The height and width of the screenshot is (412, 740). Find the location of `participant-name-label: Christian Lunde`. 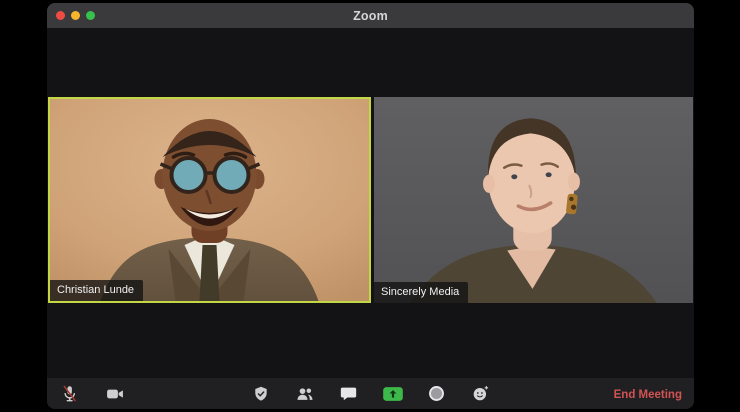

participant-name-label: Christian Lunde is located at coordinates (97, 290).